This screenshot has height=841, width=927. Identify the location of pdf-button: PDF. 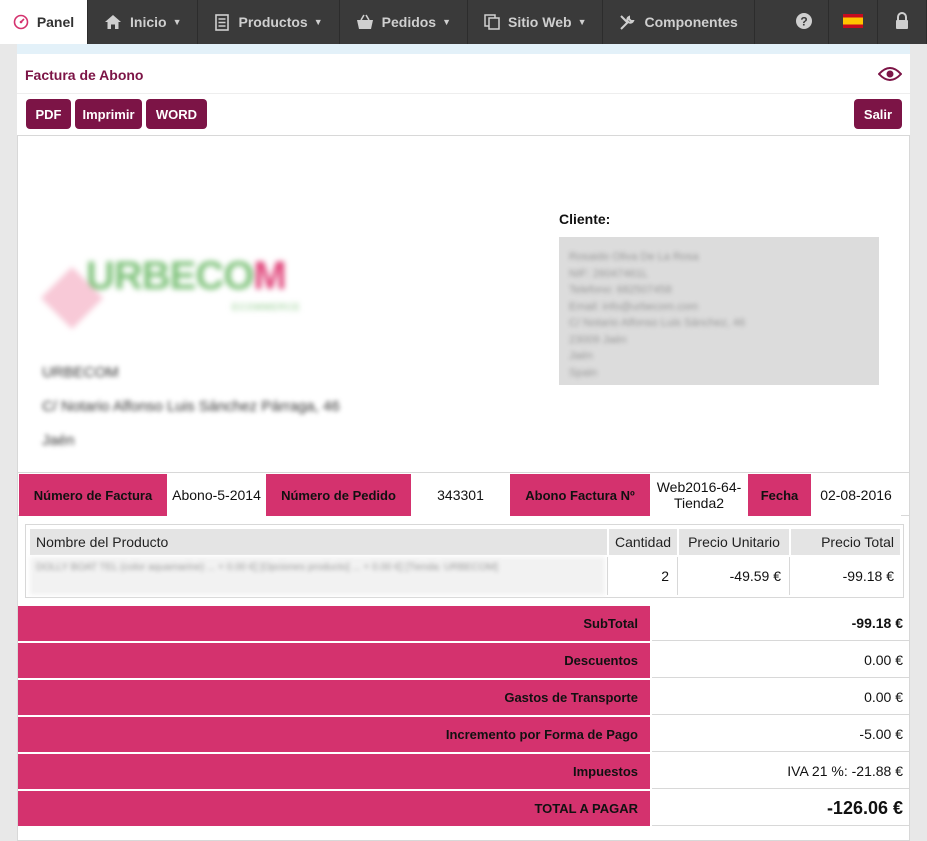
(48, 114).